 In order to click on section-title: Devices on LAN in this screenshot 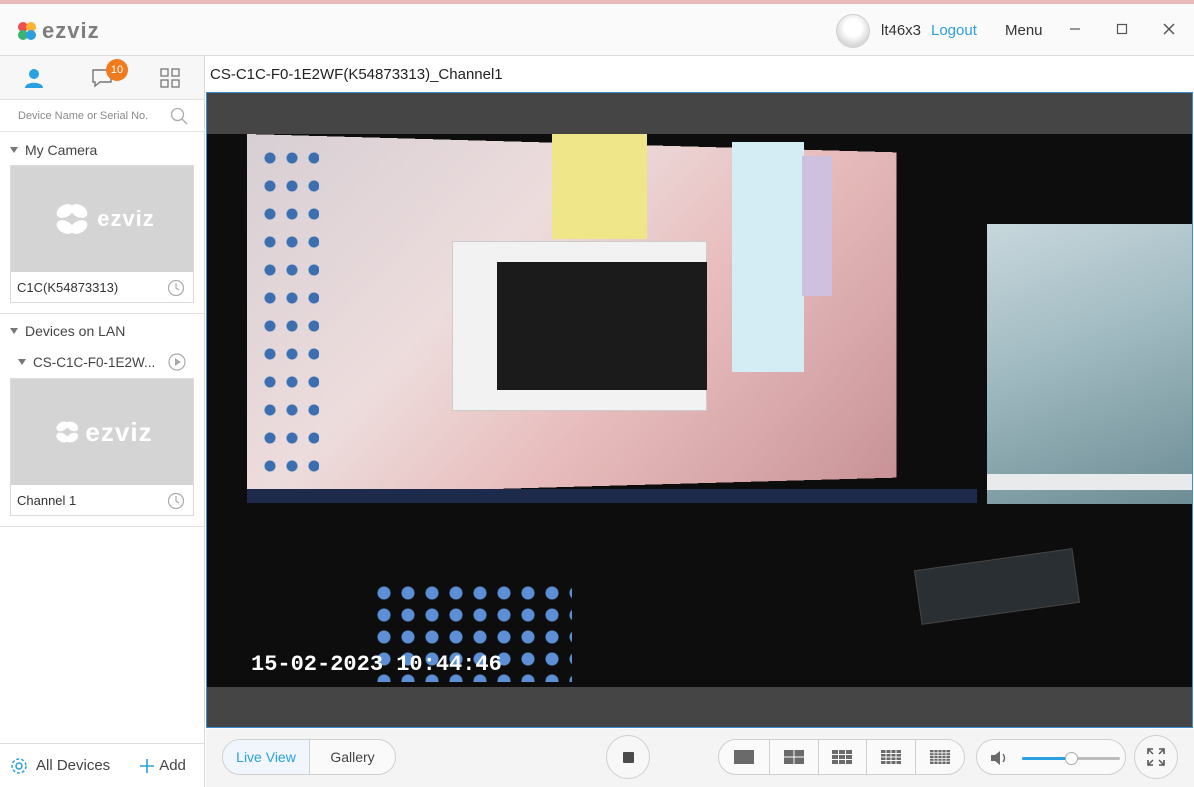, I will do `click(75, 331)`.